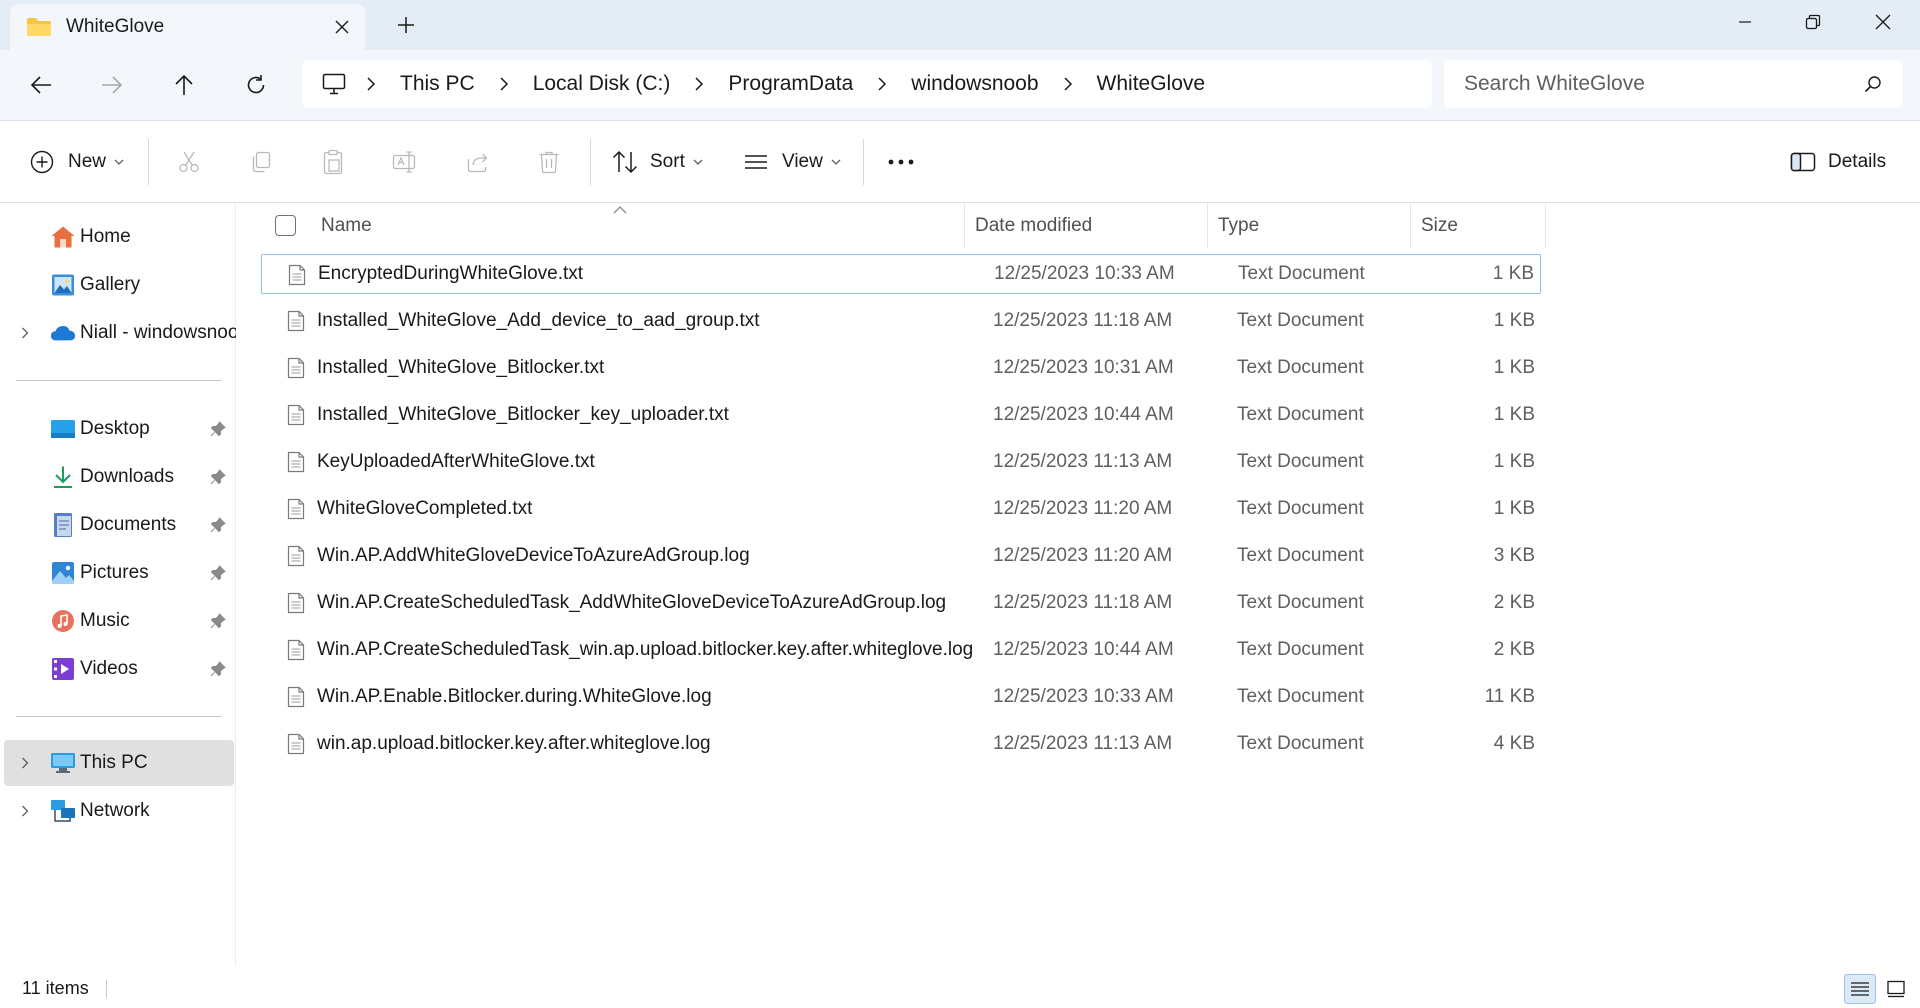  I want to click on gallery-icon, so click(63, 285).